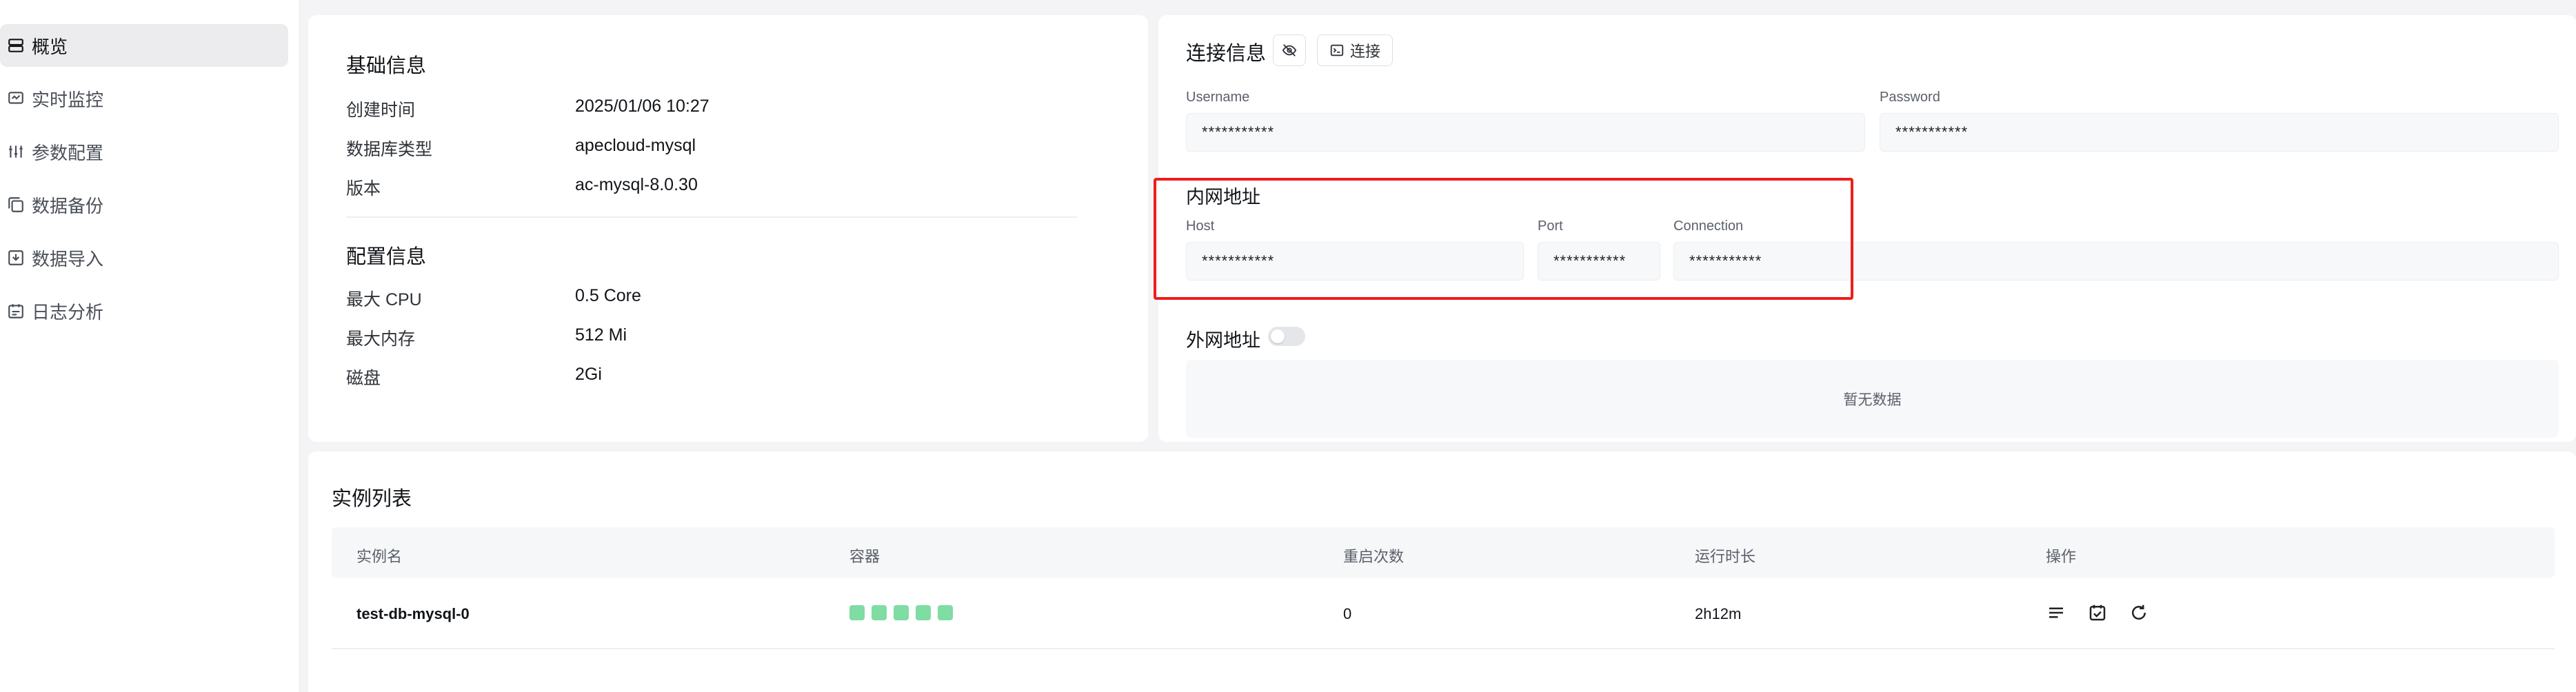  Describe the element at coordinates (386, 257) in the screenshot. I see `config-info-title: 配置信息` at that location.